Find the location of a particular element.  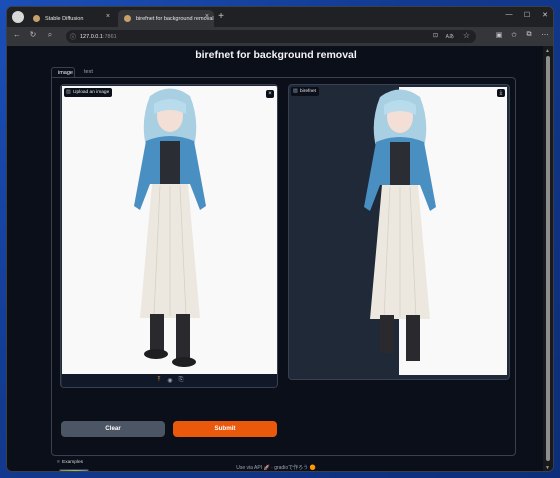

input-image-label: ▨ Upload an image is located at coordinates (88, 92).